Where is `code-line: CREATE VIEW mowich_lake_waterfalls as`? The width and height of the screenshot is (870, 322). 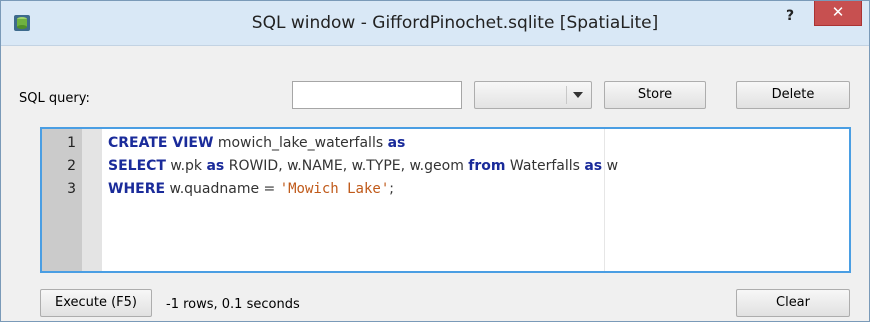 code-line: CREATE VIEW mowich_lake_waterfalls as is located at coordinates (256, 143).